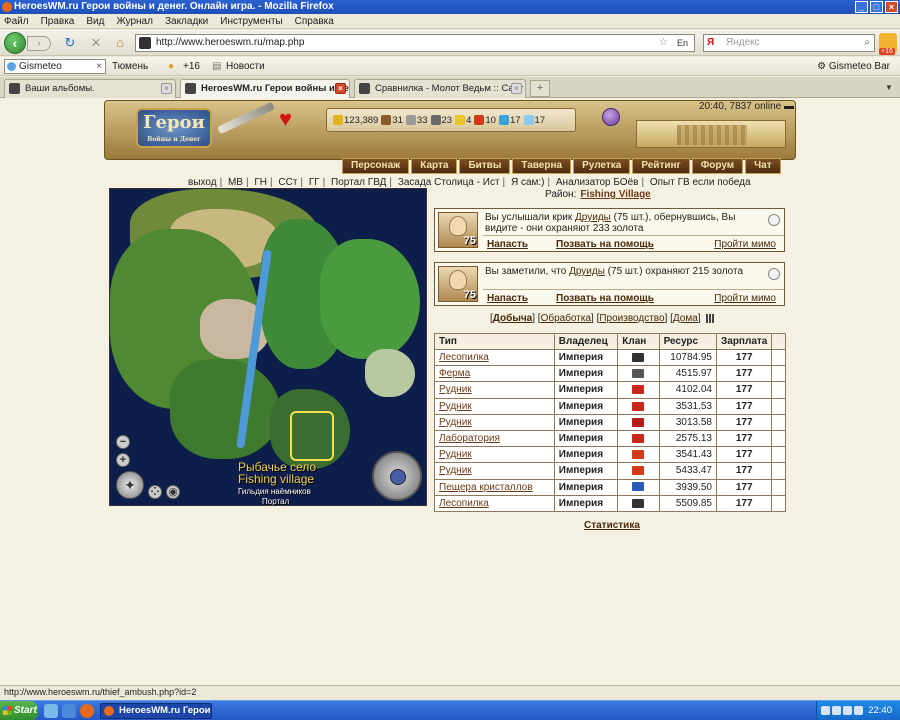 Image resolution: width=900 pixels, height=720 pixels. I want to click on nav-tavern: Таверна, so click(542, 166).